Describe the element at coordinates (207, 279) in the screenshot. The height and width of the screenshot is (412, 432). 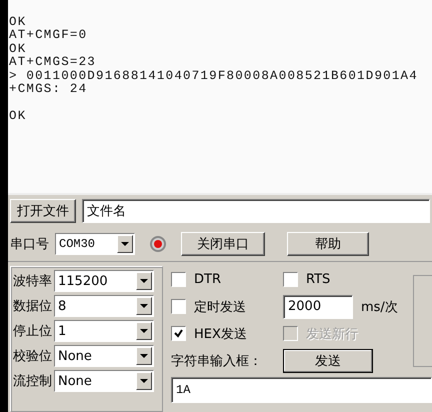
I see `checkbox-label: DTR` at that location.